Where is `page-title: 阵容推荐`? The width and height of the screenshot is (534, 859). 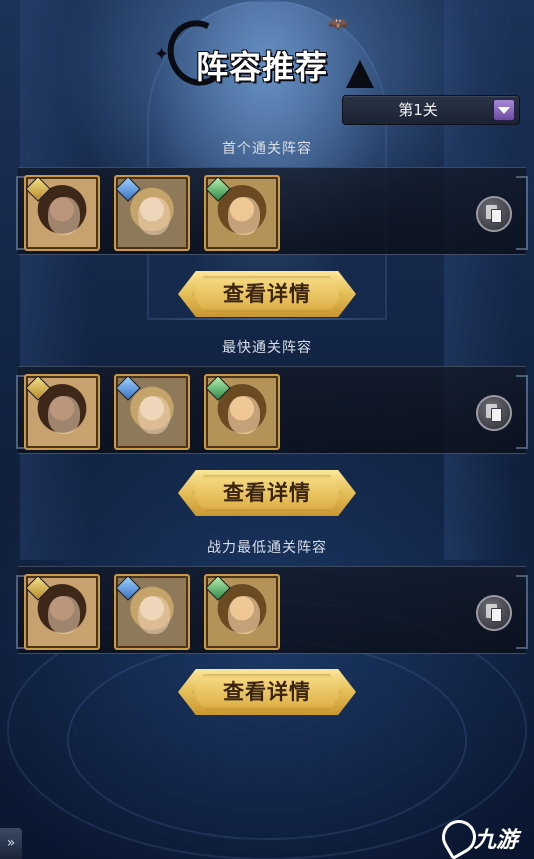
page-title: 阵容推荐 is located at coordinates (262, 67).